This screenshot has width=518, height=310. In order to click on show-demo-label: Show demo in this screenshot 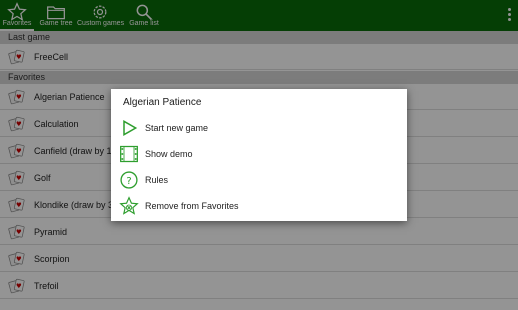, I will do `click(169, 154)`.